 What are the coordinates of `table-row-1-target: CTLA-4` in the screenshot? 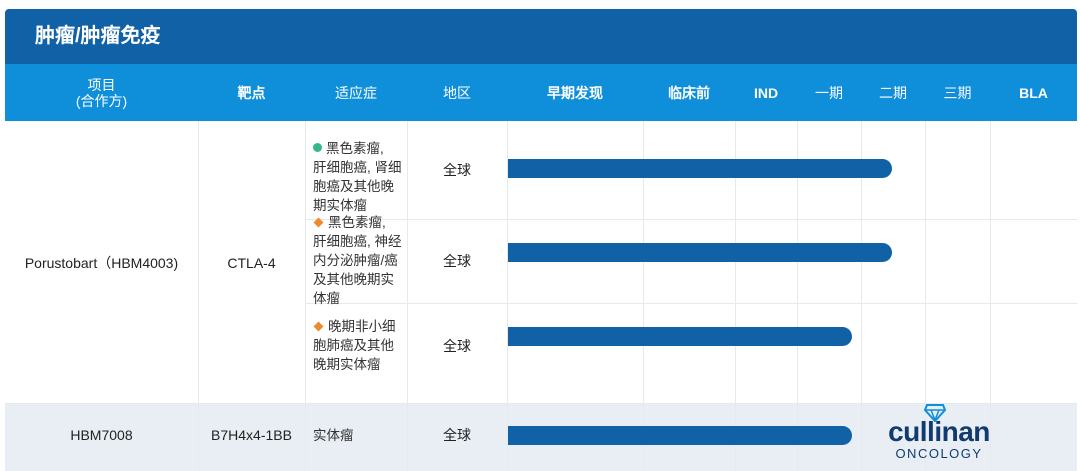 It's located at (251, 262).